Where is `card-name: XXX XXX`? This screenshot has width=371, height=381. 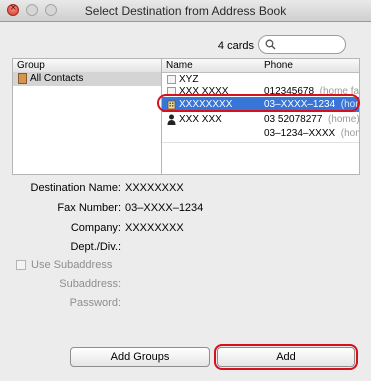
card-name: XXX XXX is located at coordinates (200, 119).